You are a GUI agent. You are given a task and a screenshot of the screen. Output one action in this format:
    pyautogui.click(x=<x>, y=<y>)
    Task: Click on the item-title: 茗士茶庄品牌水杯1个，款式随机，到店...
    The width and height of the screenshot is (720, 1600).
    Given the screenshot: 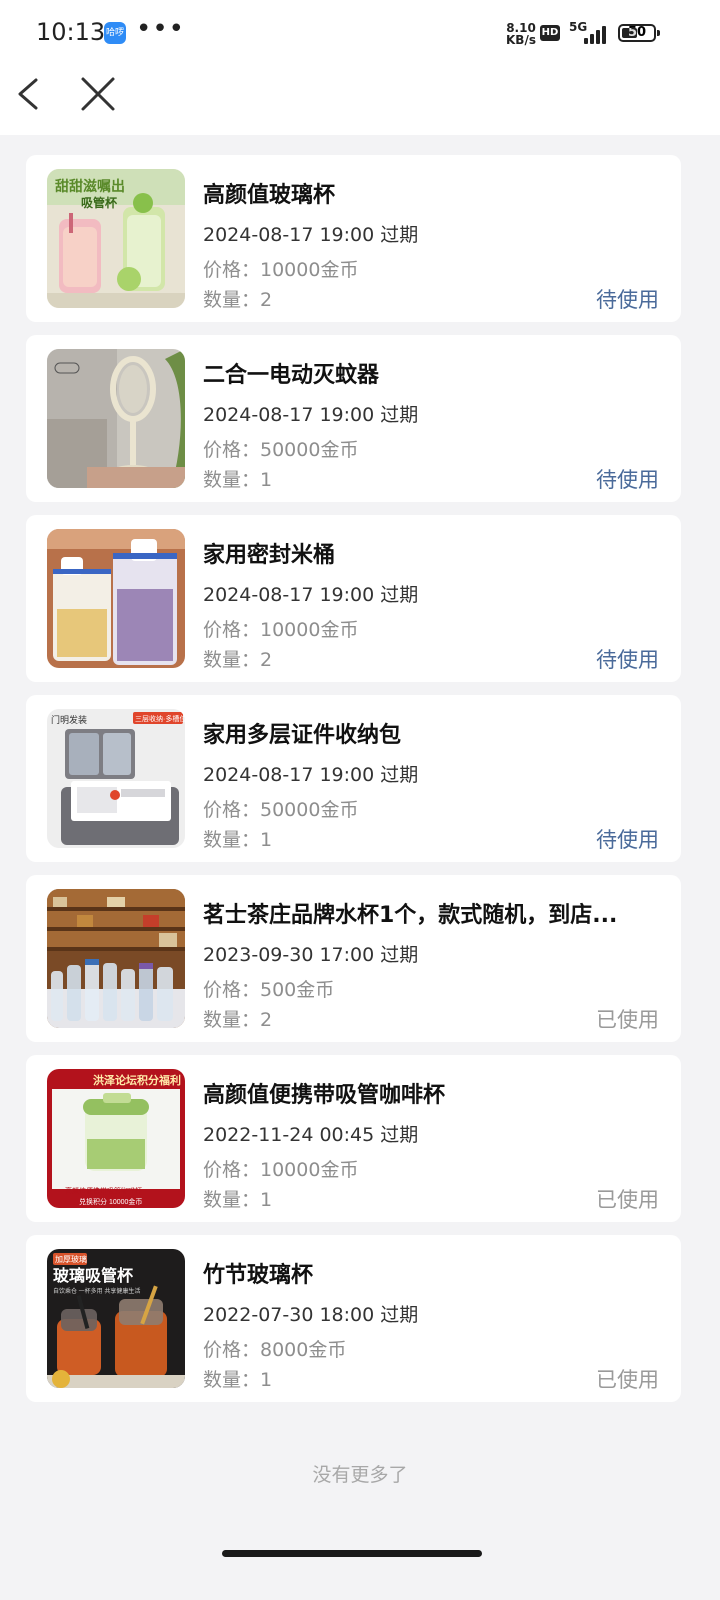 What is the action you would take?
    pyautogui.click(x=410, y=915)
    